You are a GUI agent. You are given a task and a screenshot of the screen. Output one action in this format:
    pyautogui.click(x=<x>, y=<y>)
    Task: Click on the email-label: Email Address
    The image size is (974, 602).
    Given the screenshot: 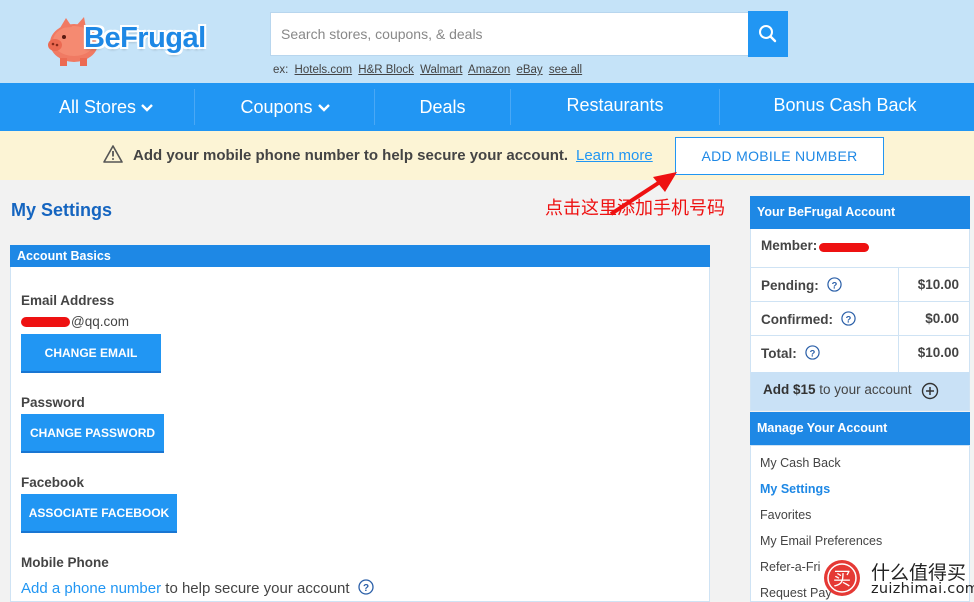 What is the action you would take?
    pyautogui.click(x=68, y=300)
    